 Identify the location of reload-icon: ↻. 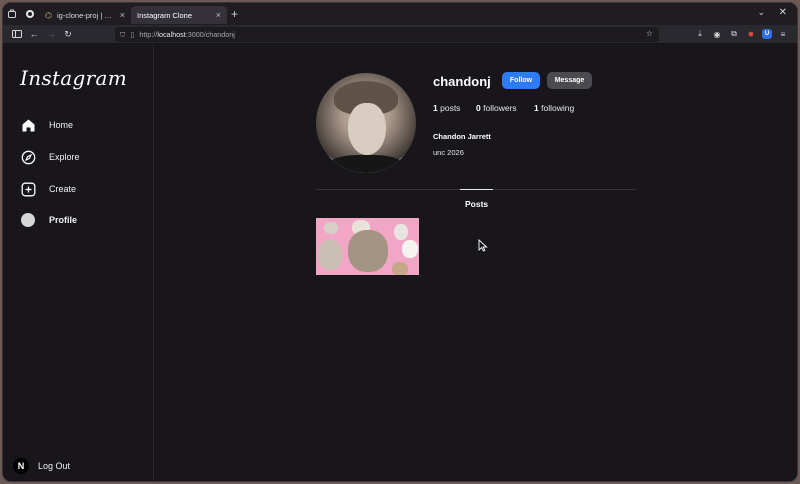
(68, 34).